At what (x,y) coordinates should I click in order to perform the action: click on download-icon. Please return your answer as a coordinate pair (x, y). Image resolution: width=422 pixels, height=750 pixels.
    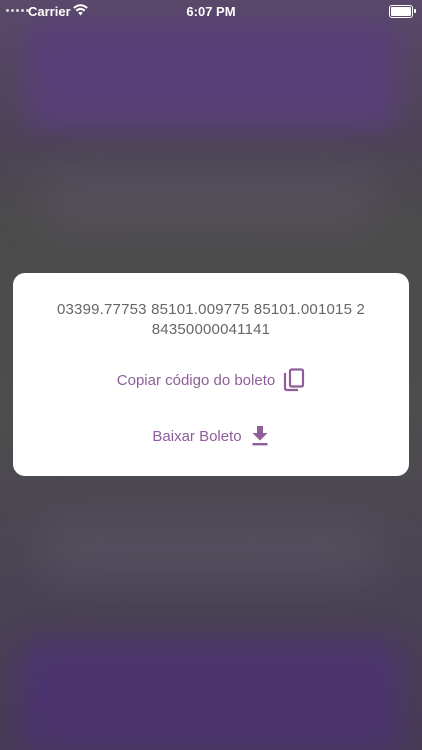
    Looking at the image, I should click on (260, 436).